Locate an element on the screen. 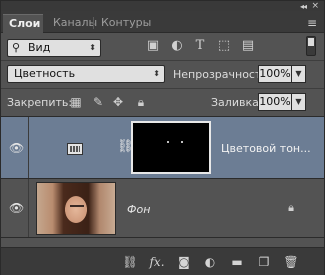 This screenshot has width=325, height=275. search-icon: ⚲ is located at coordinates (16, 47).